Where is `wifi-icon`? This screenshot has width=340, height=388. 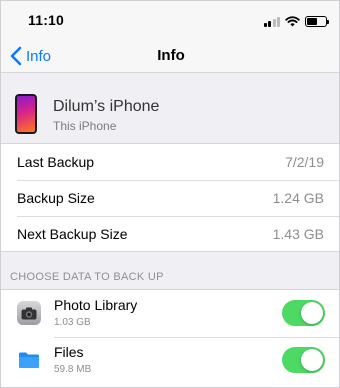 wifi-icon is located at coordinates (292, 20).